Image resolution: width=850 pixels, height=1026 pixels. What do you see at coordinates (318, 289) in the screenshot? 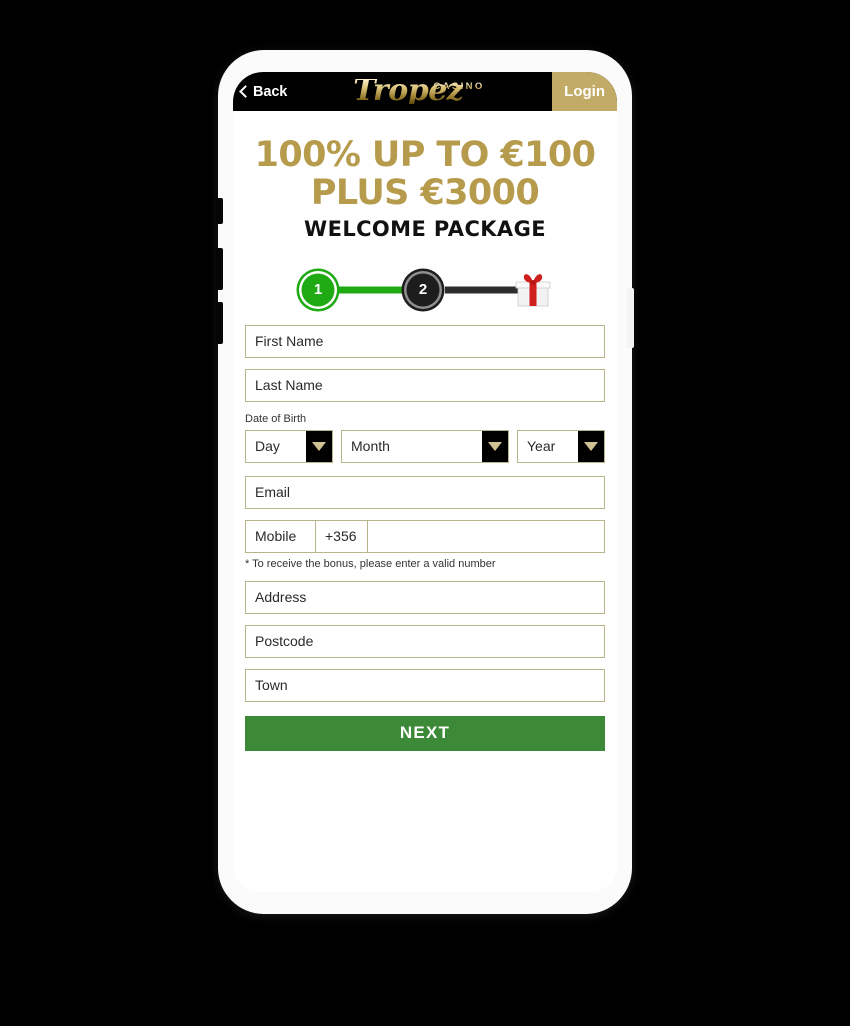
I see `stepper-step-1: 1` at bounding box center [318, 289].